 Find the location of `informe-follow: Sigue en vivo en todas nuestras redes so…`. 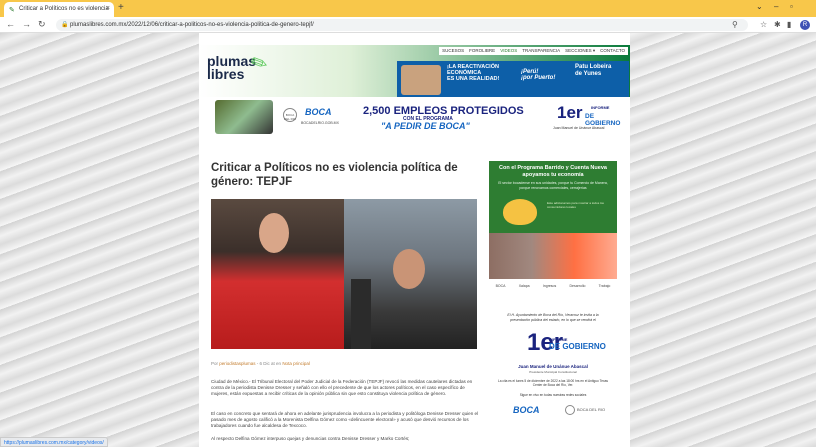

informe-follow: Sigue en vivo en todas nuestras redes so… is located at coordinates (553, 395).